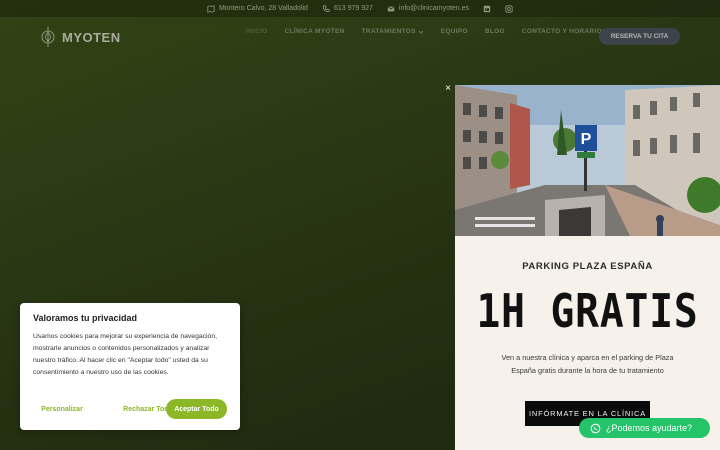  I want to click on whatsapp-label: ¿Podemos ayudarte?, so click(649, 428).